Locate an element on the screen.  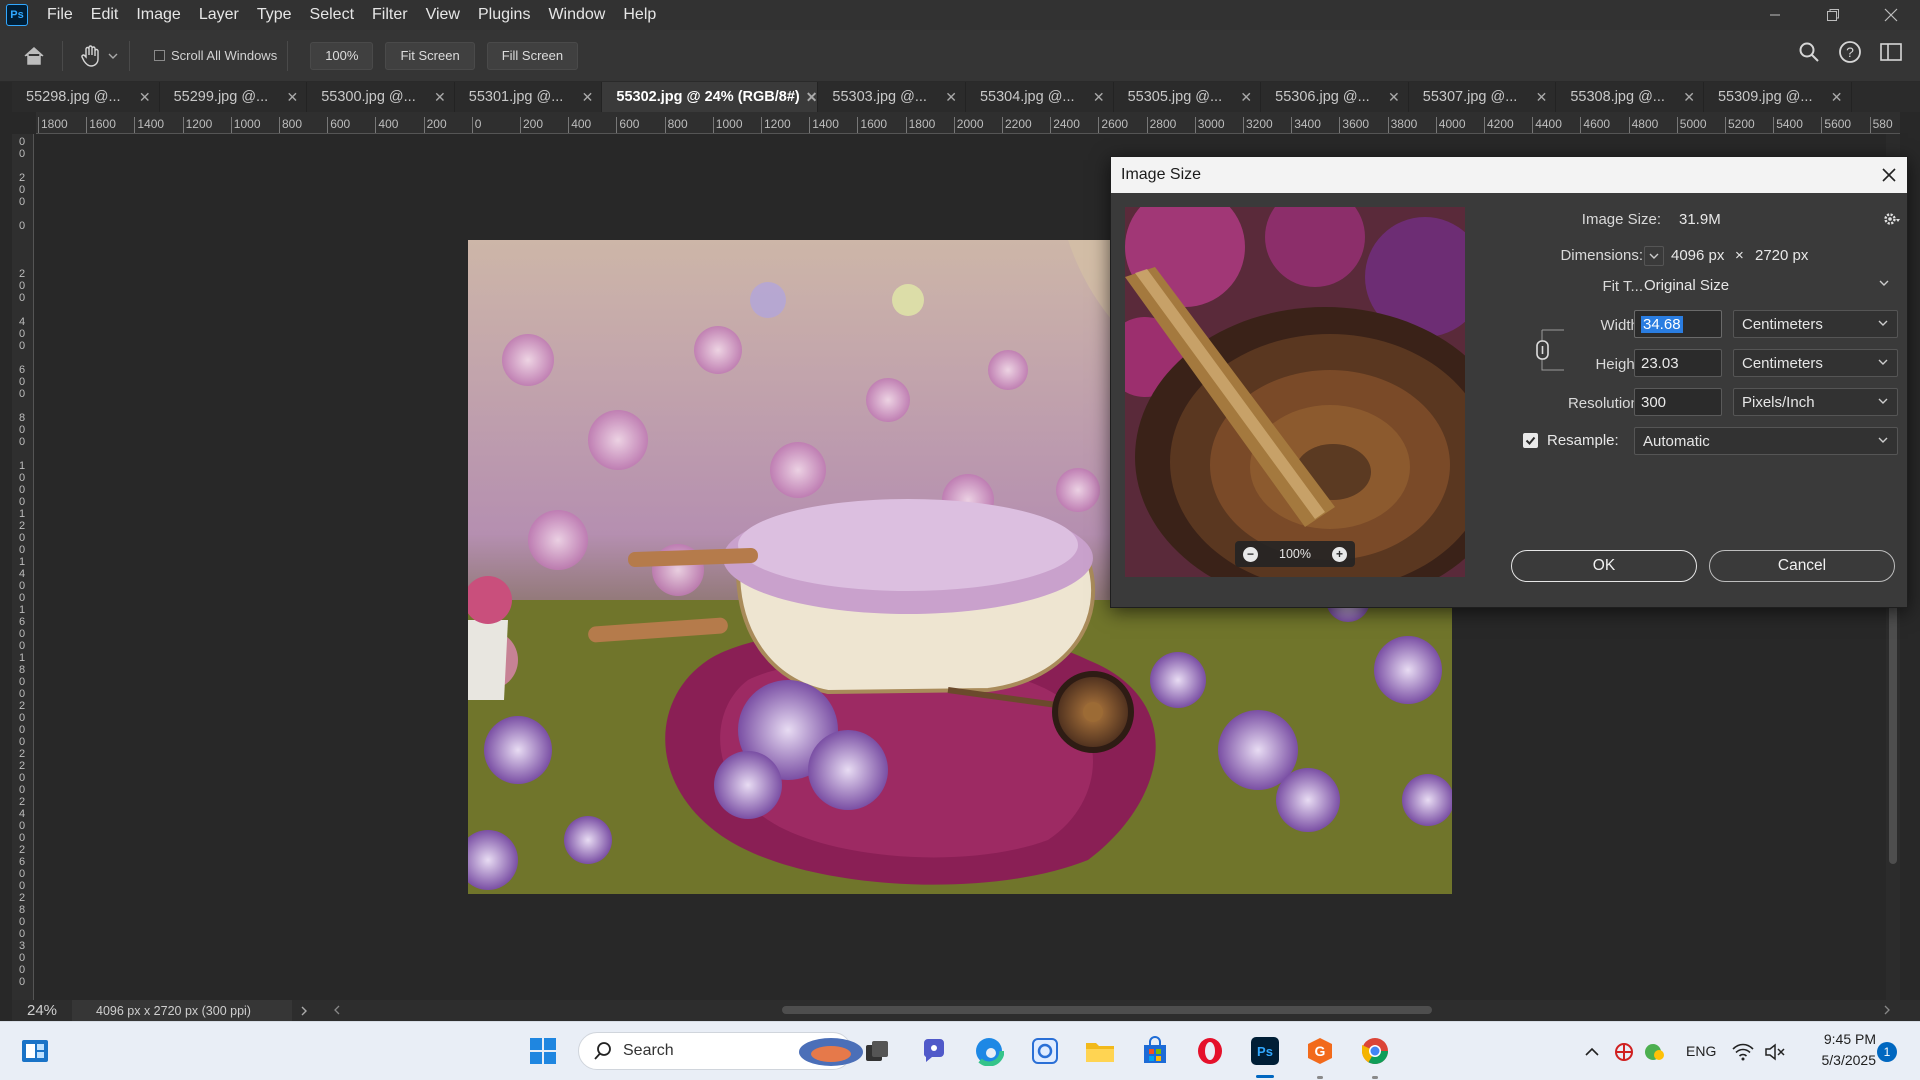
menu-file: File is located at coordinates (60, 15).